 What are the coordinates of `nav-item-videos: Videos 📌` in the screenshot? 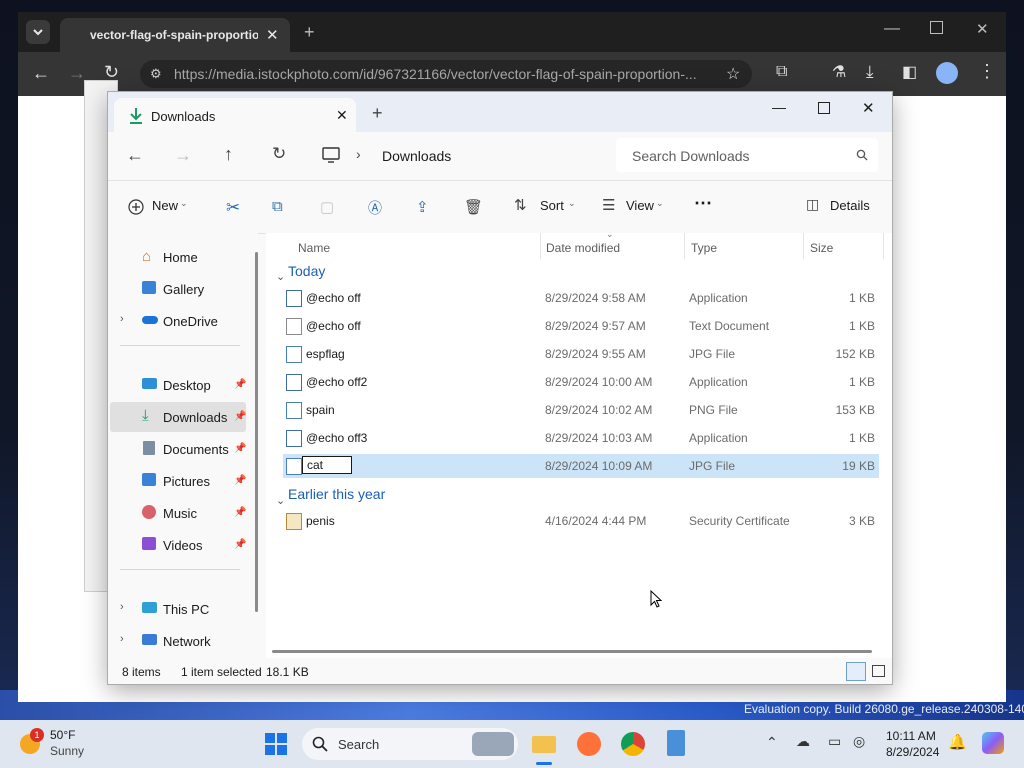 It's located at (178, 545).